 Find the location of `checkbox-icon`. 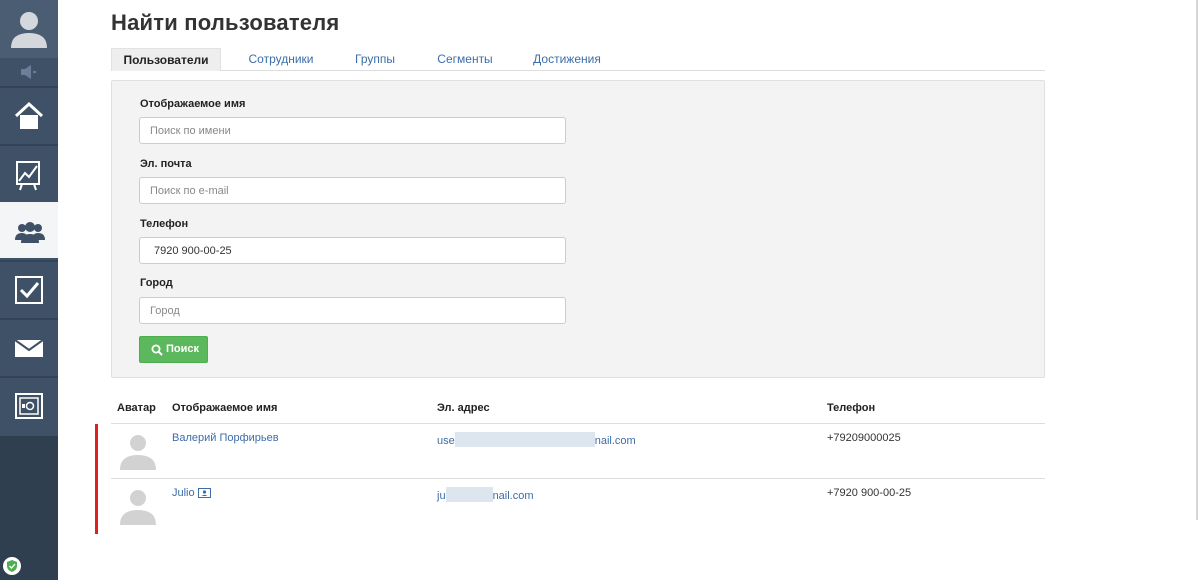

checkbox-icon is located at coordinates (29, 290).